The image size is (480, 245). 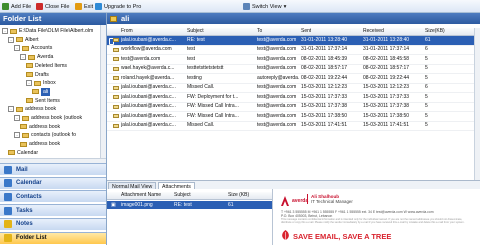 What do you see at coordinates (52, 6) in the screenshot?
I see `close-file-button: Close File` at bounding box center [52, 6].